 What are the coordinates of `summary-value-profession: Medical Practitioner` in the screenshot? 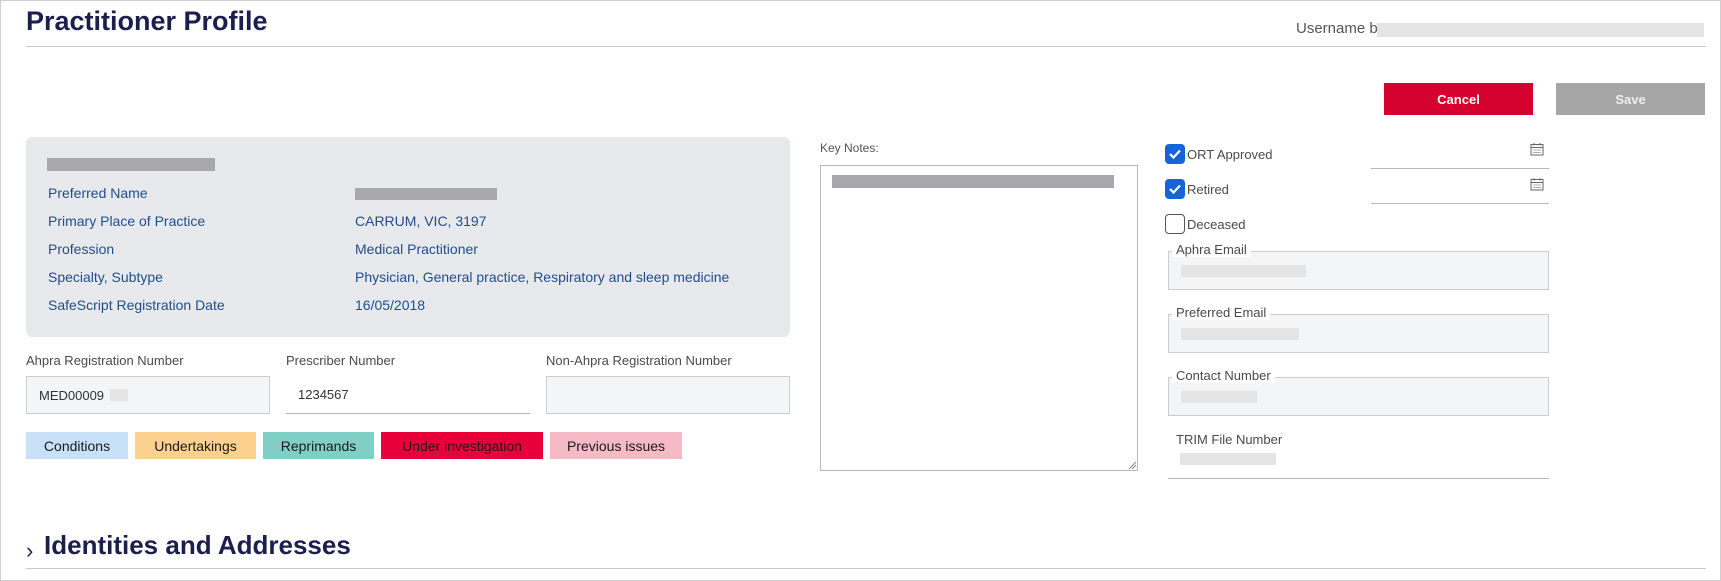 It's located at (416, 249).